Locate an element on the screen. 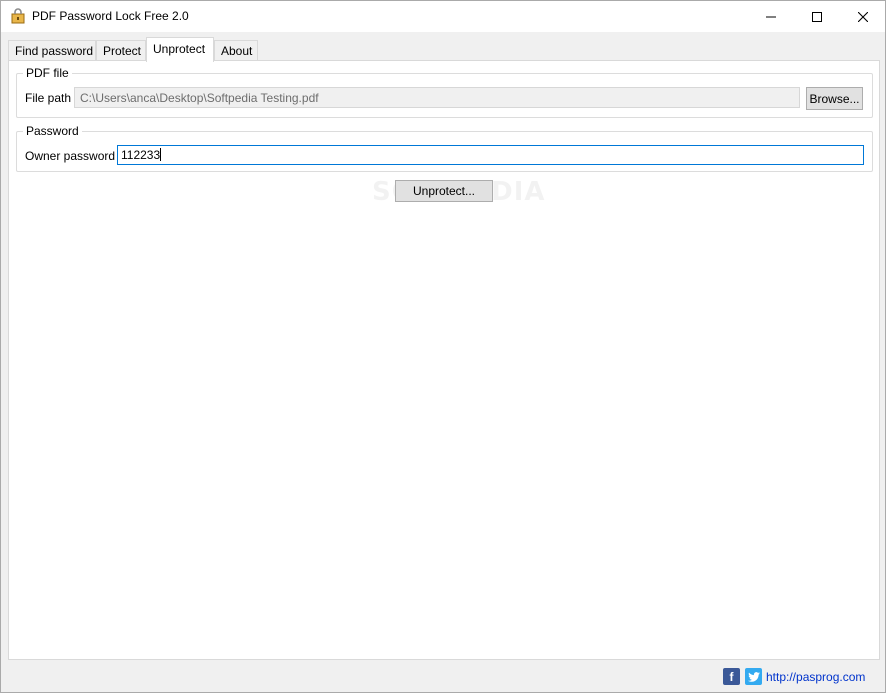  password-group: Password Owner password 112233 is located at coordinates (444, 148).